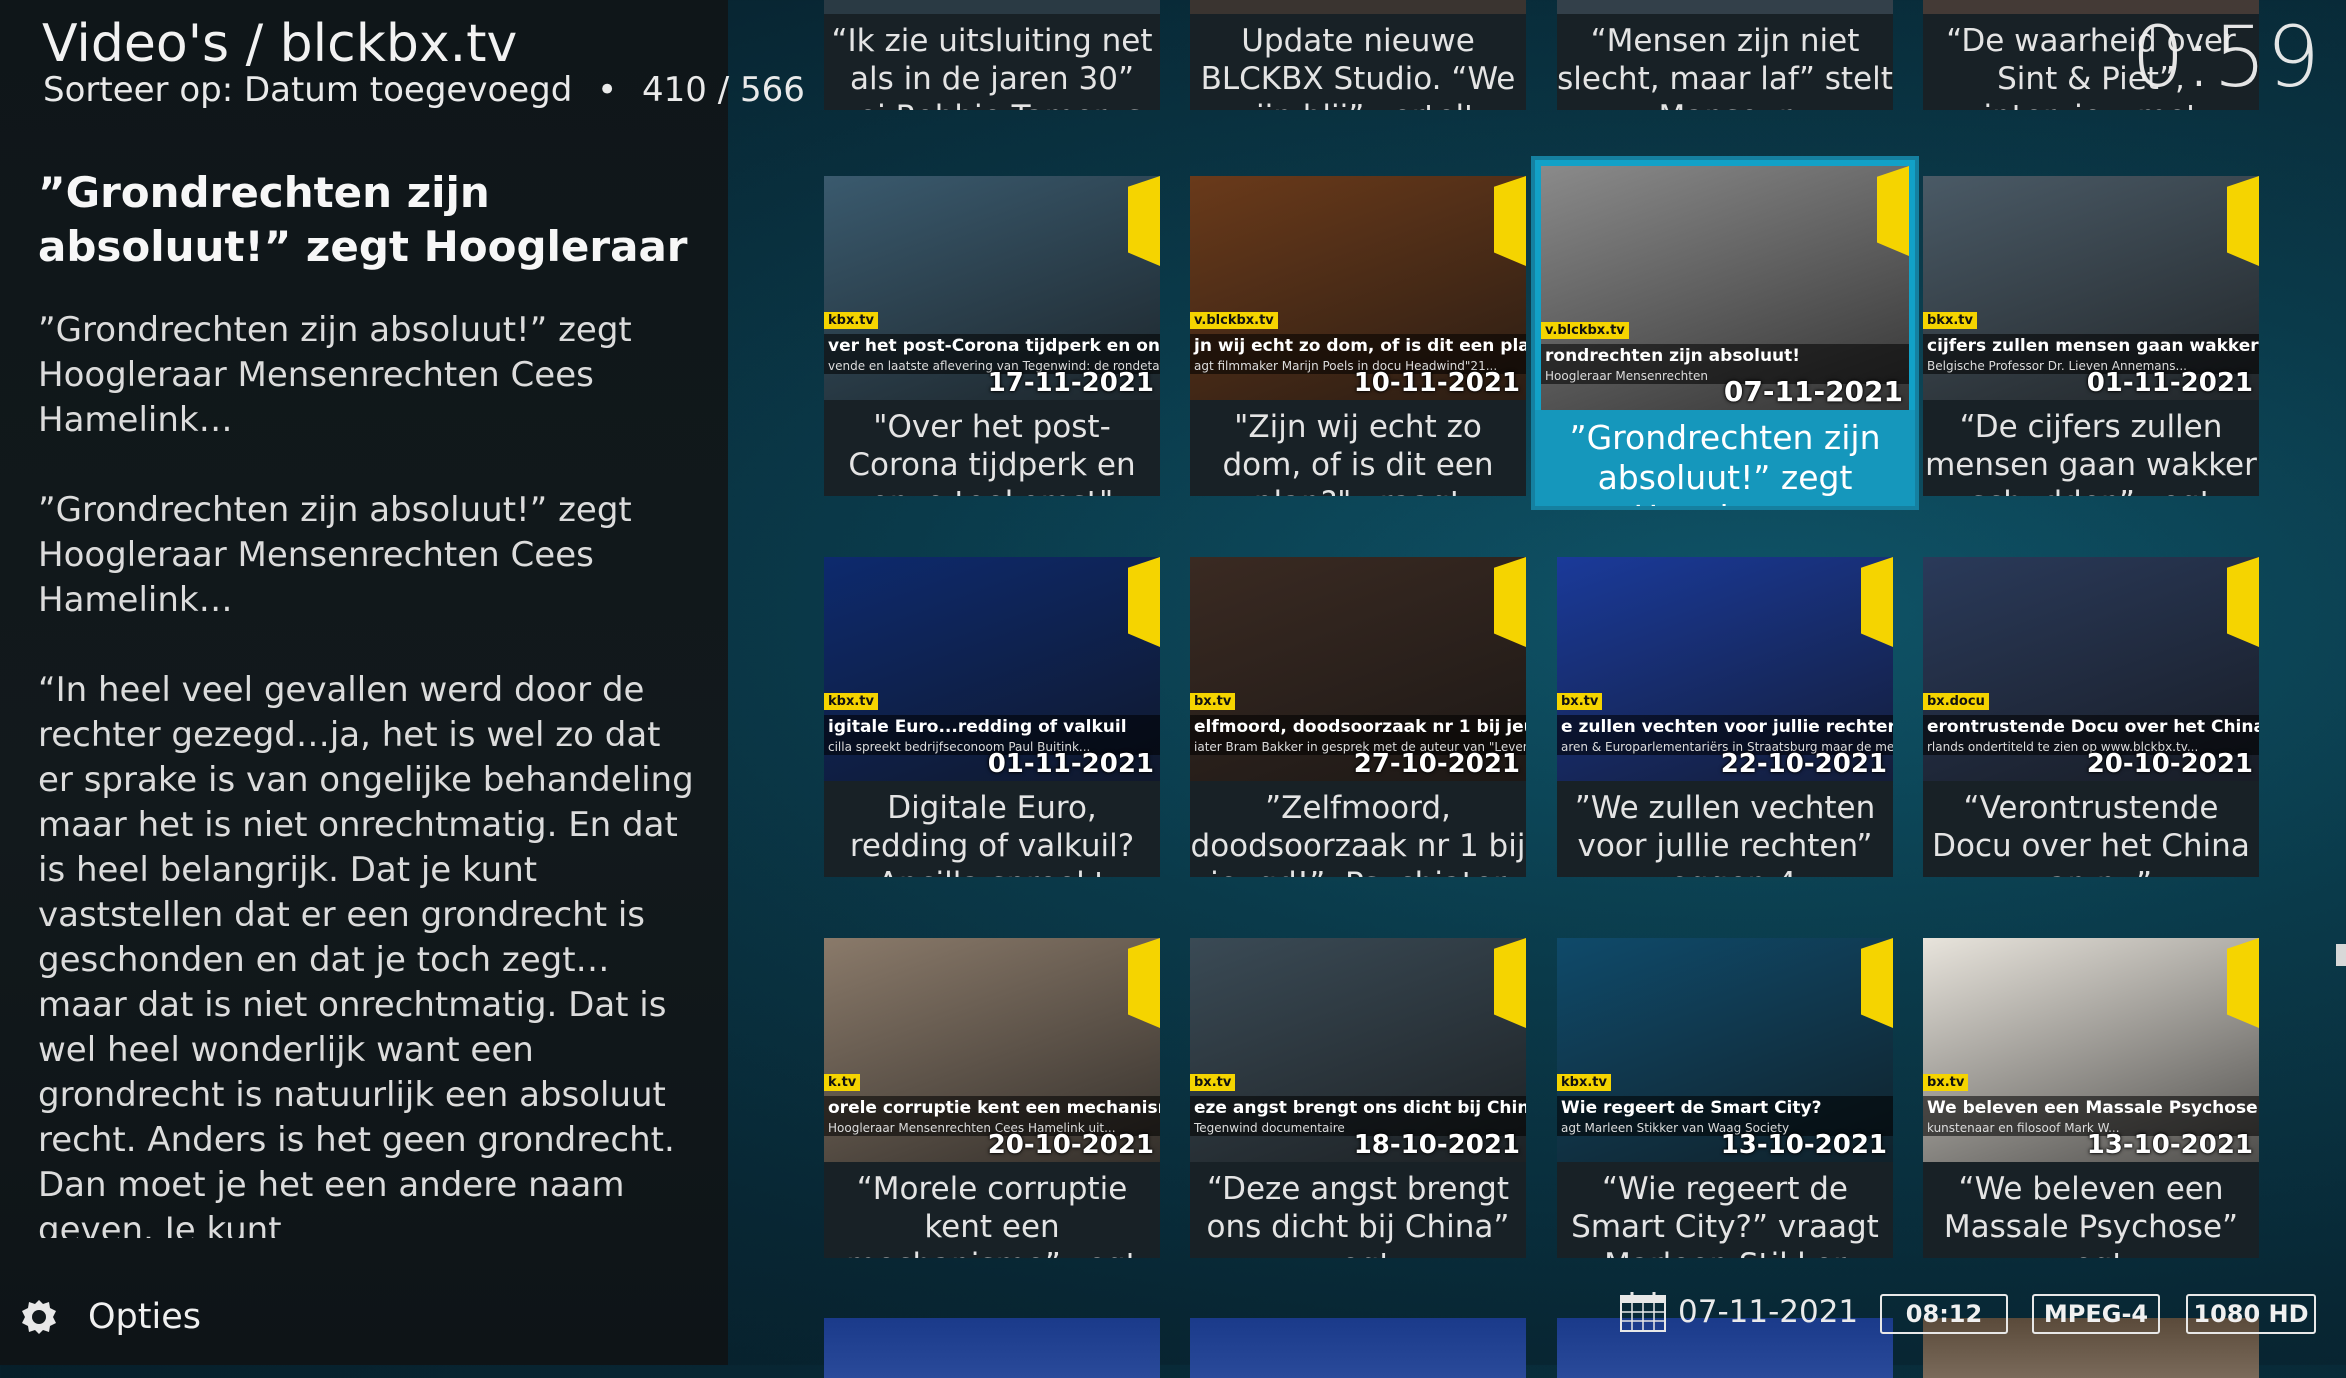 The image size is (2346, 1378). What do you see at coordinates (992, 1108) in the screenshot?
I see `thumbnail-headline: orele corruptie kent een mechanisme` at bounding box center [992, 1108].